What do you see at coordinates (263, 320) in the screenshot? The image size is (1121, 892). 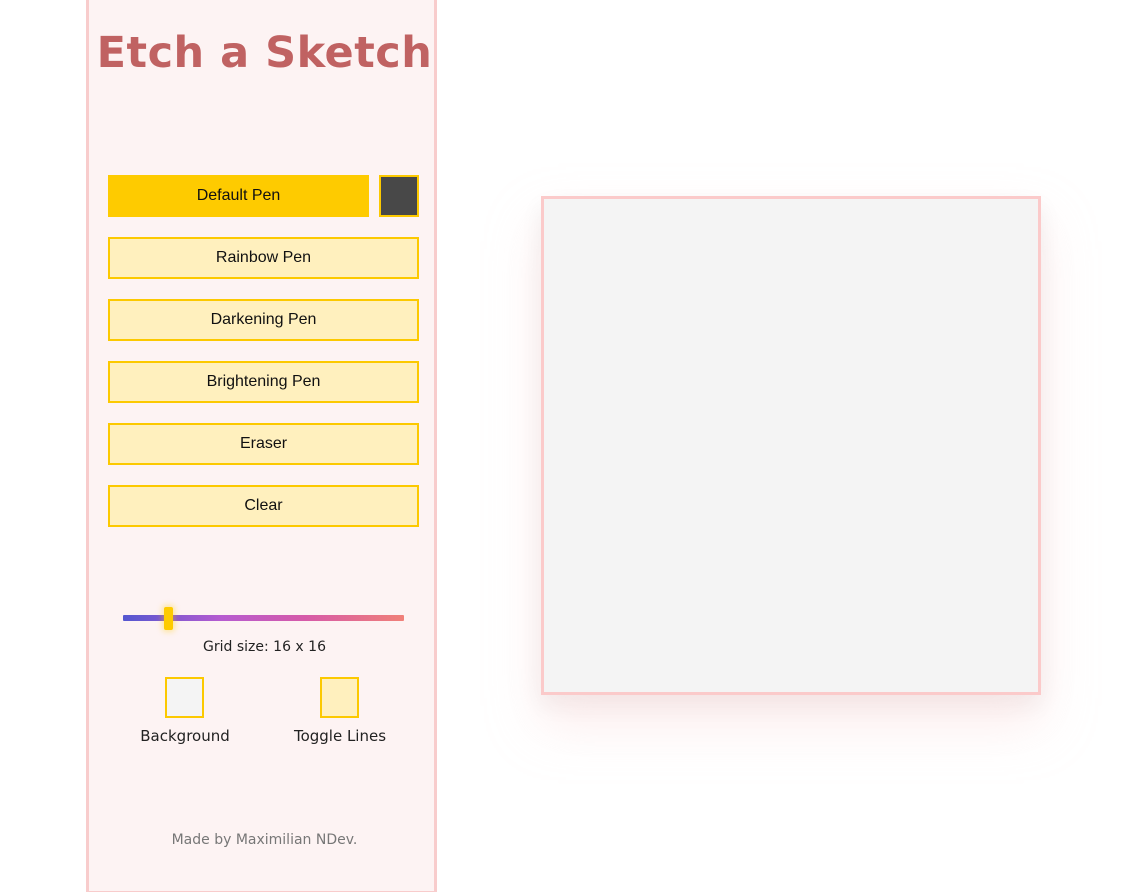 I see `darkening-pen-button: Darkening Pen` at bounding box center [263, 320].